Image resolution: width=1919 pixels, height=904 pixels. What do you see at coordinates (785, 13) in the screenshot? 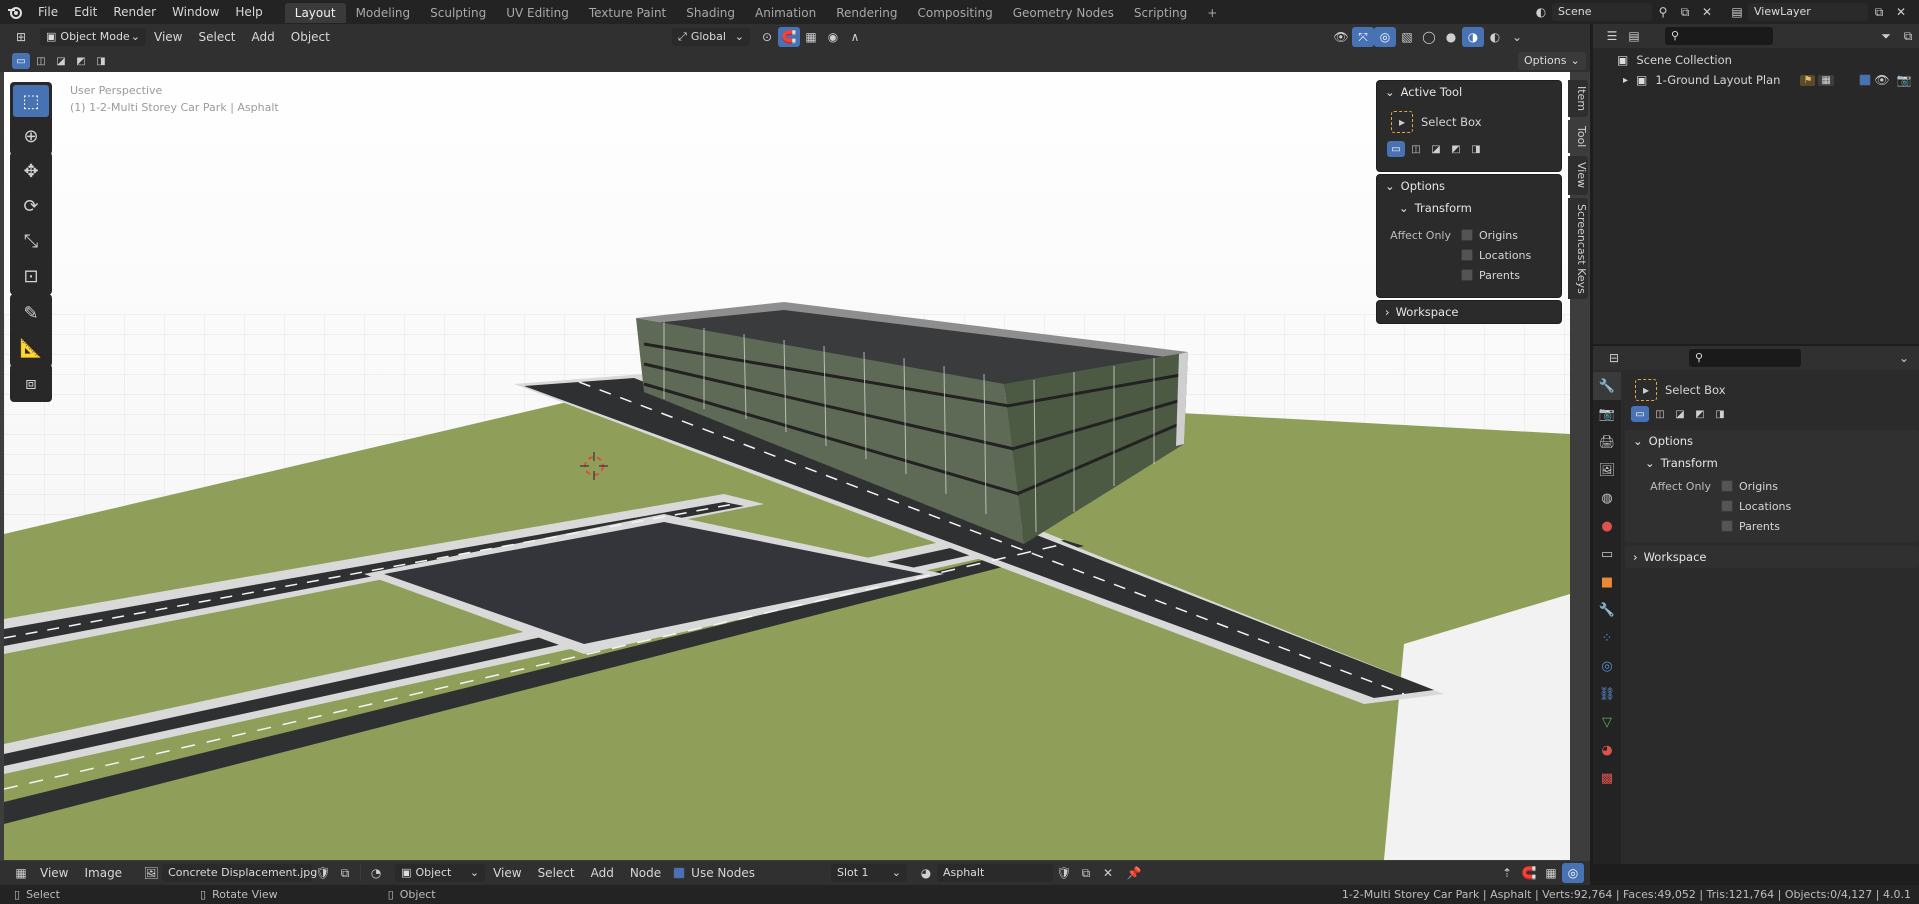
I see `tab-animation: Animation` at bounding box center [785, 13].